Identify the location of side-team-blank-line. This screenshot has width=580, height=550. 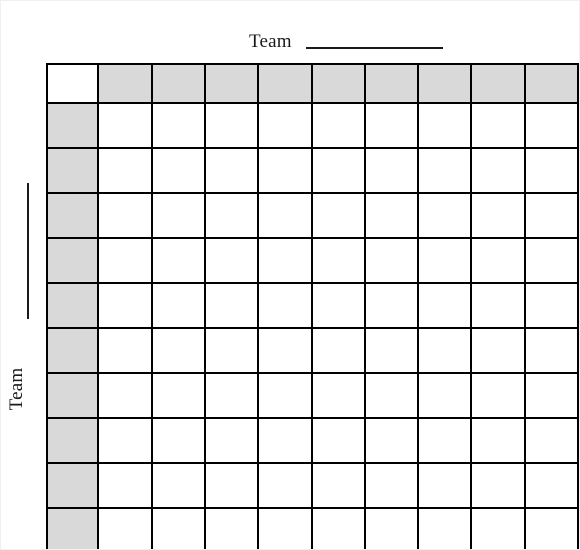
(28, 251).